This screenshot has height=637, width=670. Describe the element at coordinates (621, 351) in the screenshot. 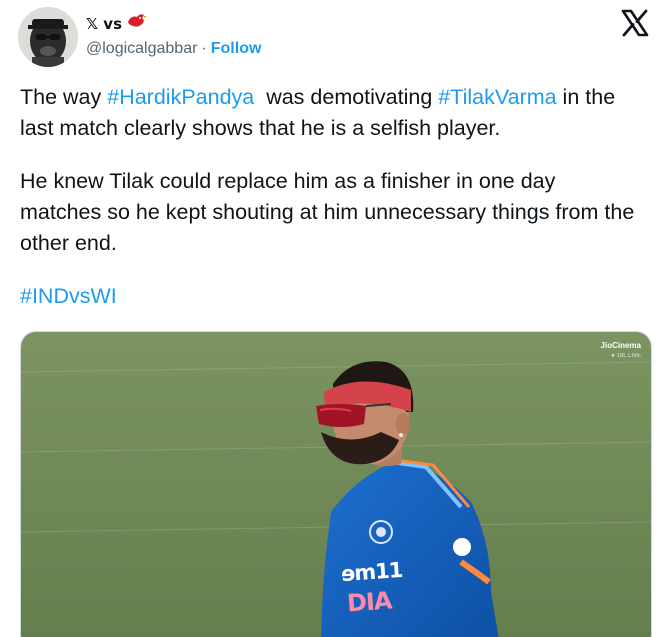

I see `broadcast-watermark: JioCinema ● 18L LIVE` at that location.